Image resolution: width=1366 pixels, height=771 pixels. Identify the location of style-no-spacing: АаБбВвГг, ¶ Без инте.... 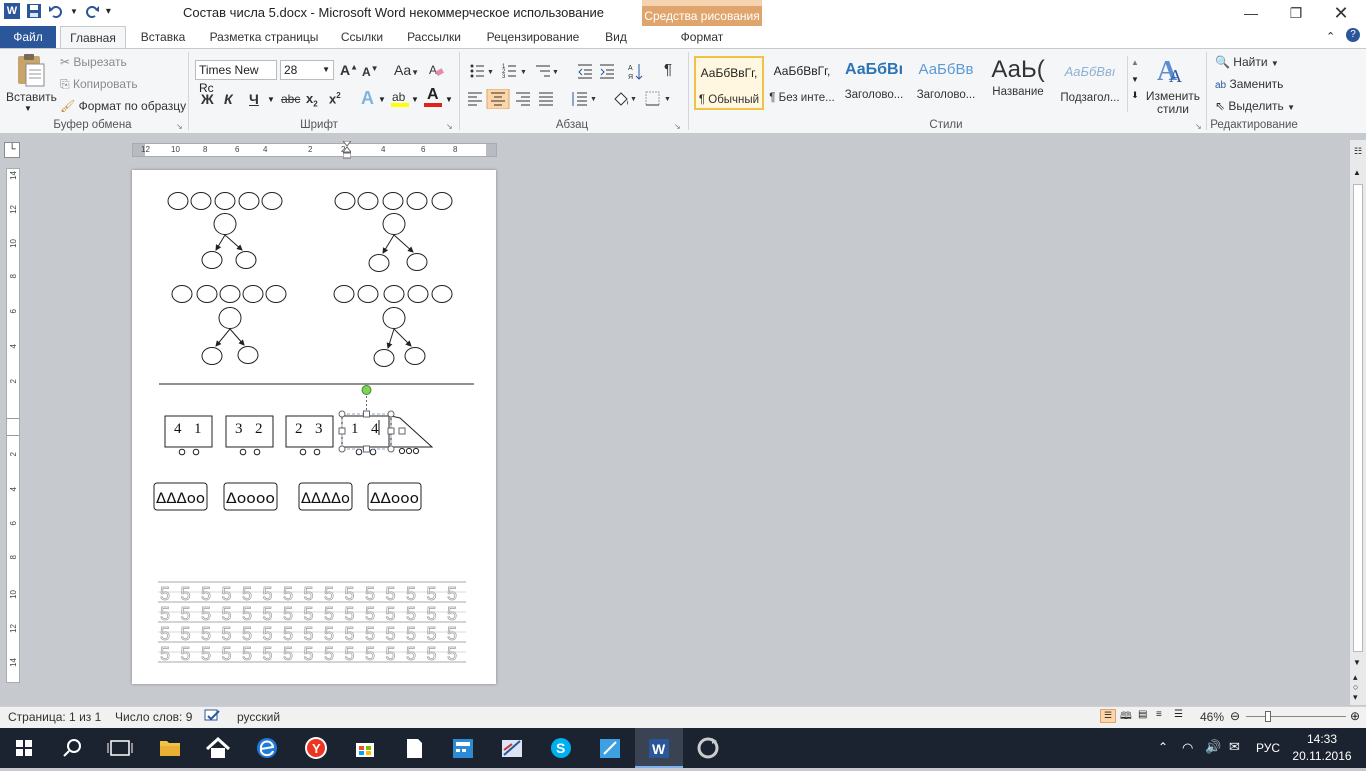
(802, 83).